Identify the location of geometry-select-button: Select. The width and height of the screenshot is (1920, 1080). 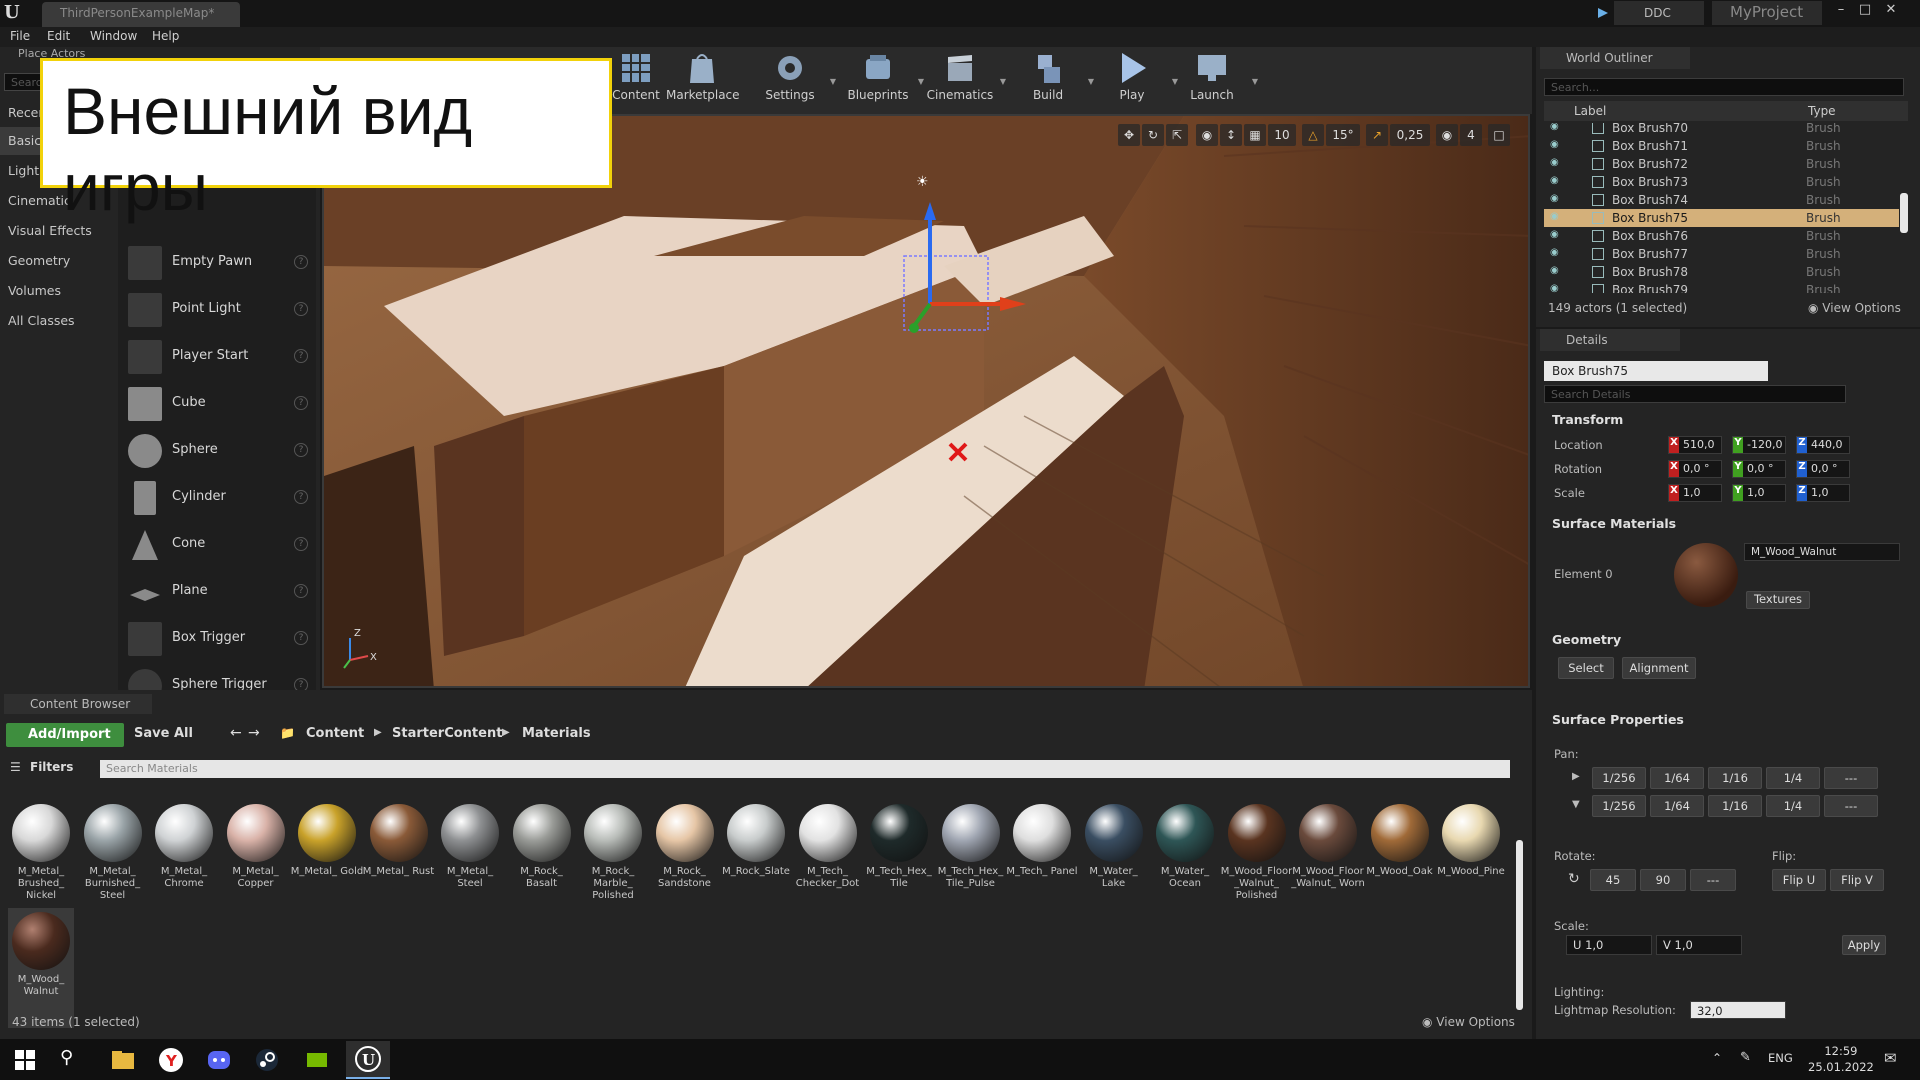
(1586, 668).